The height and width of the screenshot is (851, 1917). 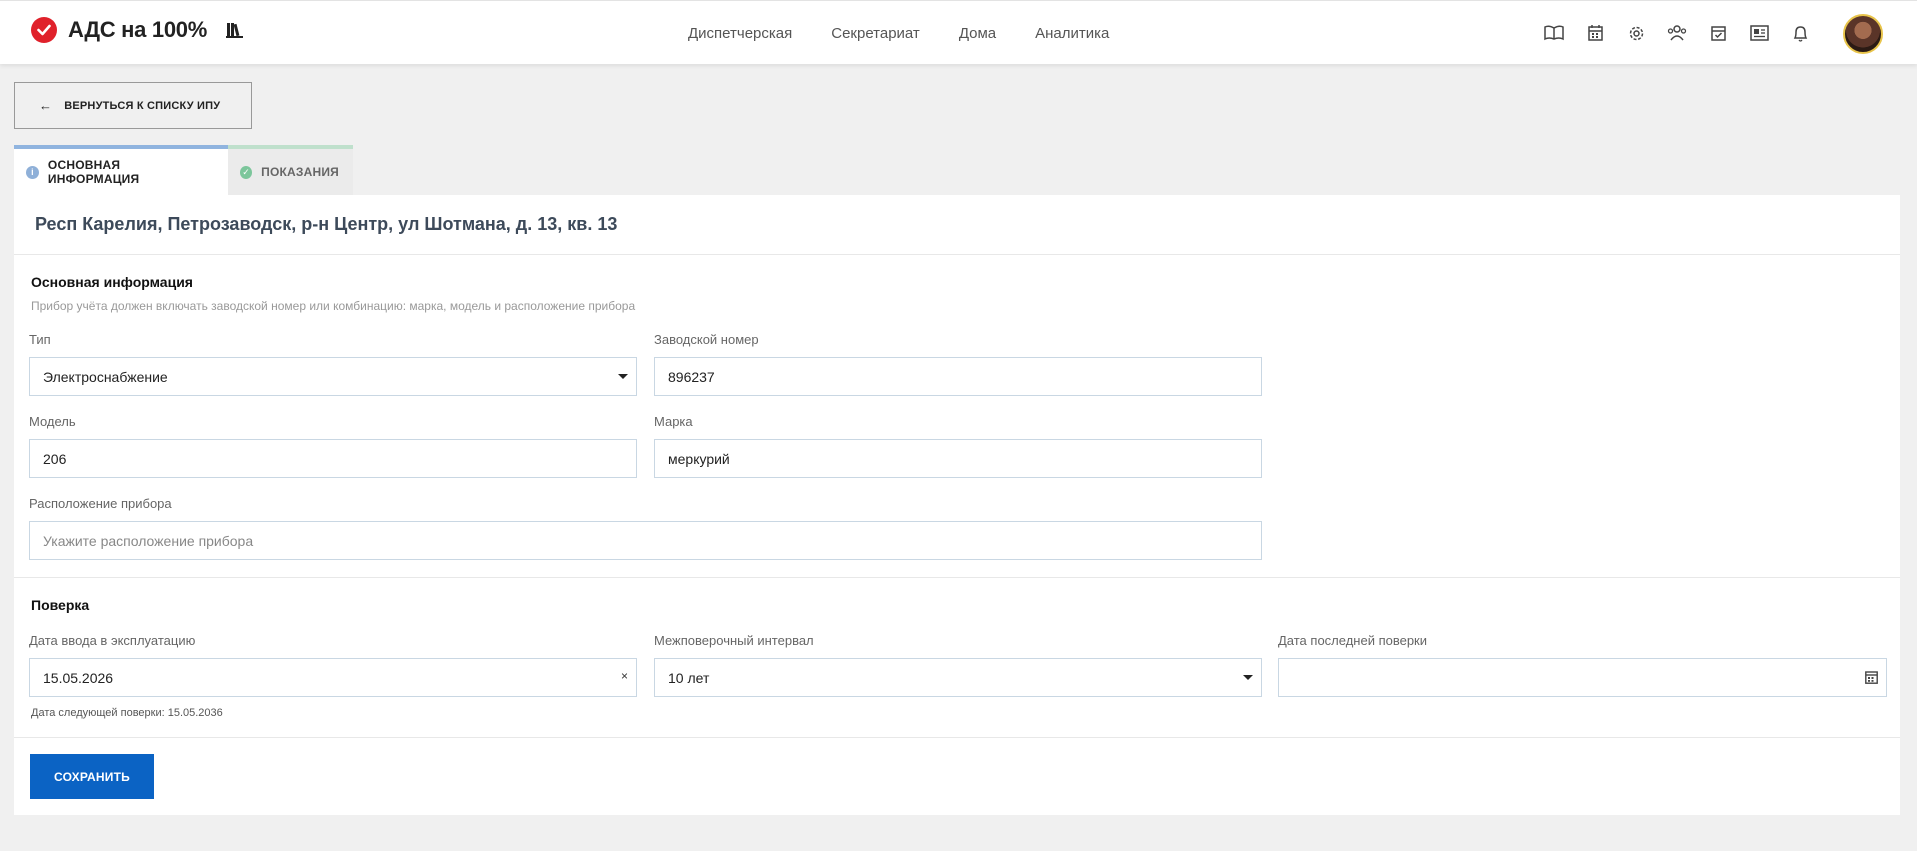 What do you see at coordinates (32, 172) in the screenshot?
I see `info-icon: i` at bounding box center [32, 172].